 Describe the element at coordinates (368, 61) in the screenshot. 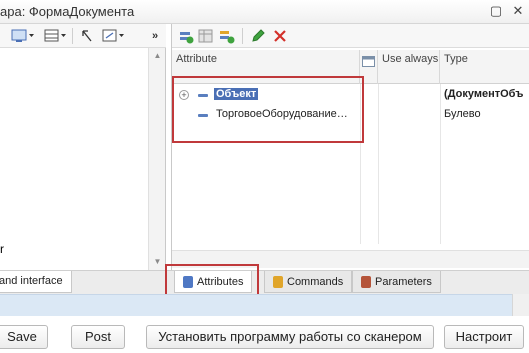

I see `view-icon` at that location.